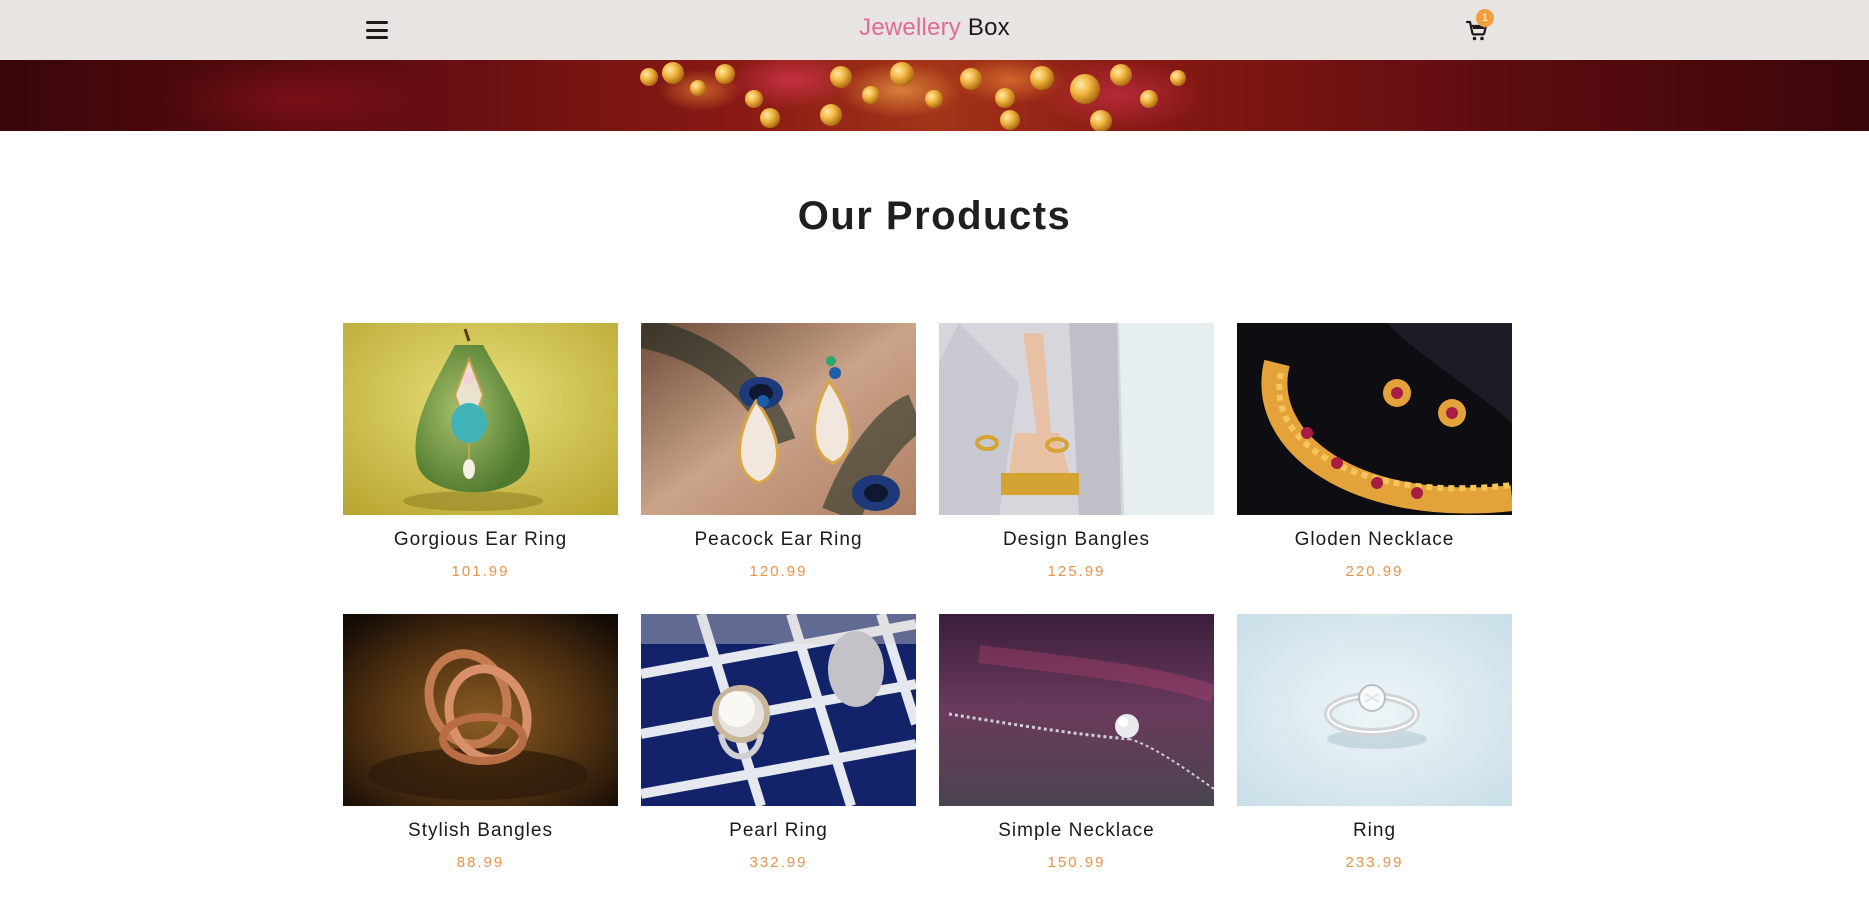 The image size is (1869, 913). Describe the element at coordinates (778, 831) in the screenshot. I see `product-name: Pearl Ring` at that location.